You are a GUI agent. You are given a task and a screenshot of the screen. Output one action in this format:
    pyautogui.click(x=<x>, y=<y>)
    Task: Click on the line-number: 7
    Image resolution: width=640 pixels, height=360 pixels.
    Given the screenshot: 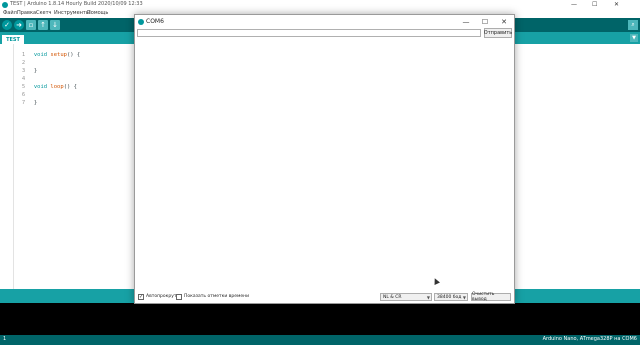 What is the action you would take?
    pyautogui.click(x=23, y=103)
    